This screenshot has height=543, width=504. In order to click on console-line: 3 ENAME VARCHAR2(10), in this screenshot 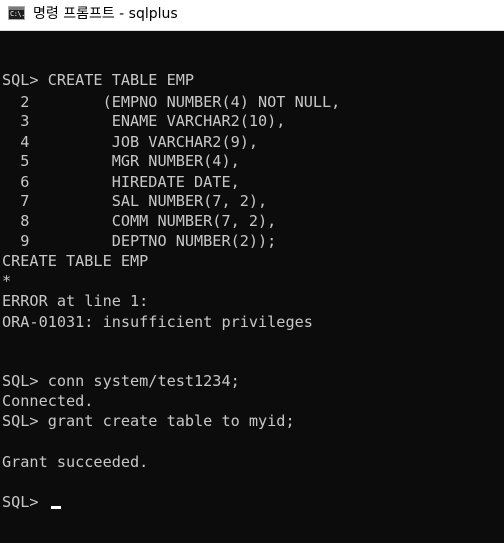, I will do `click(144, 121)`.